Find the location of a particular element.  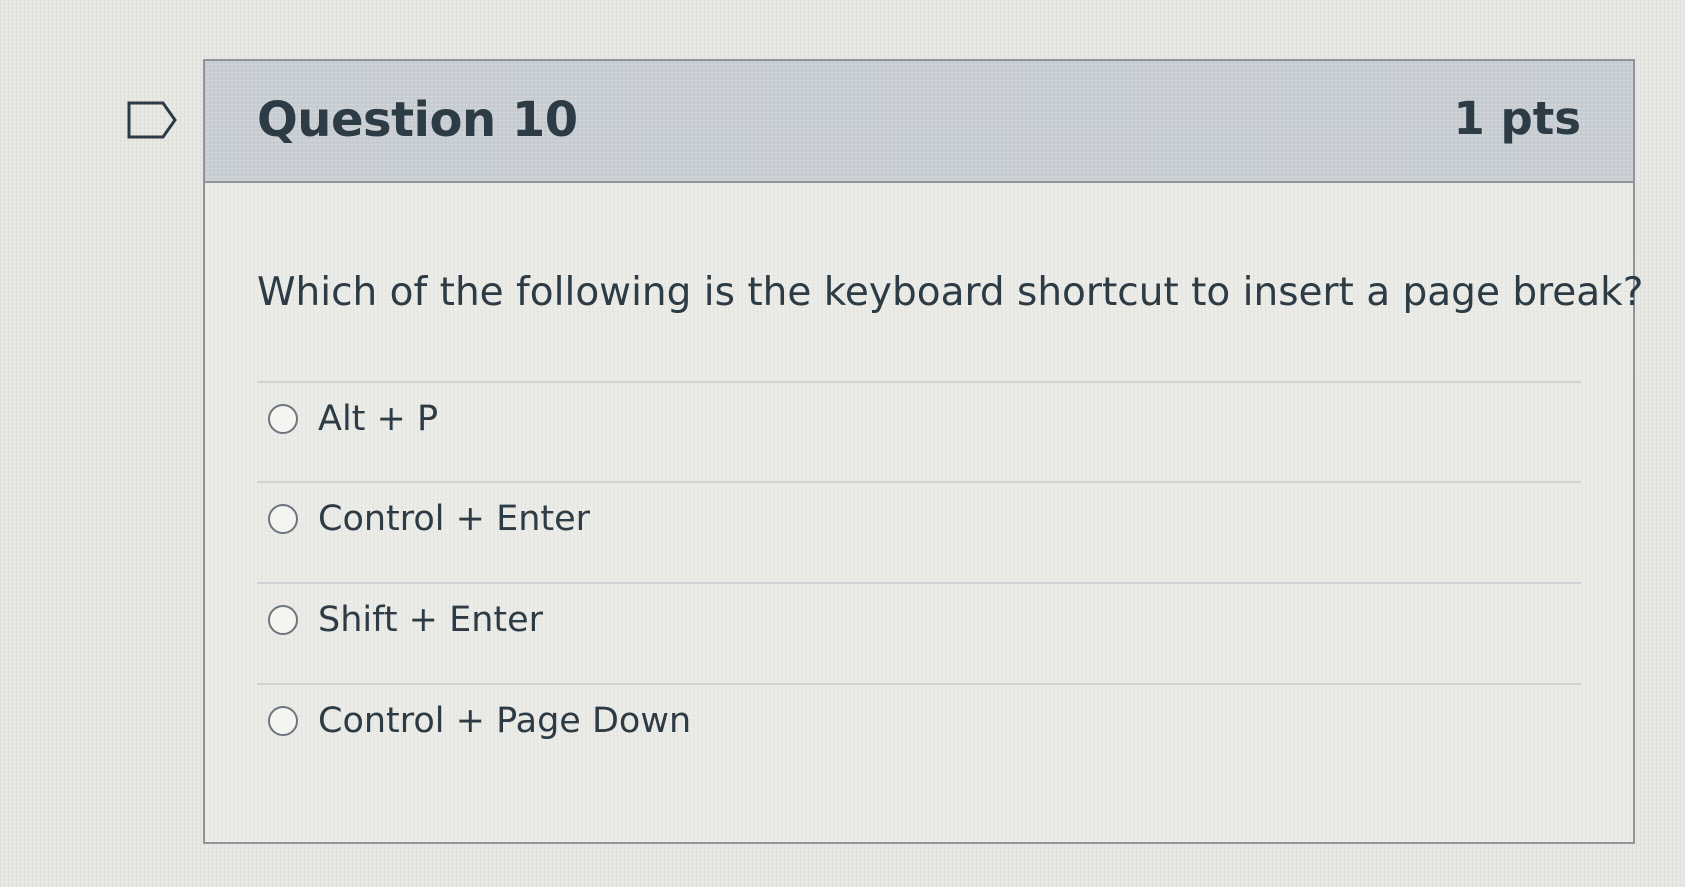

answer-label: Shift + Enter is located at coordinates (431, 620).